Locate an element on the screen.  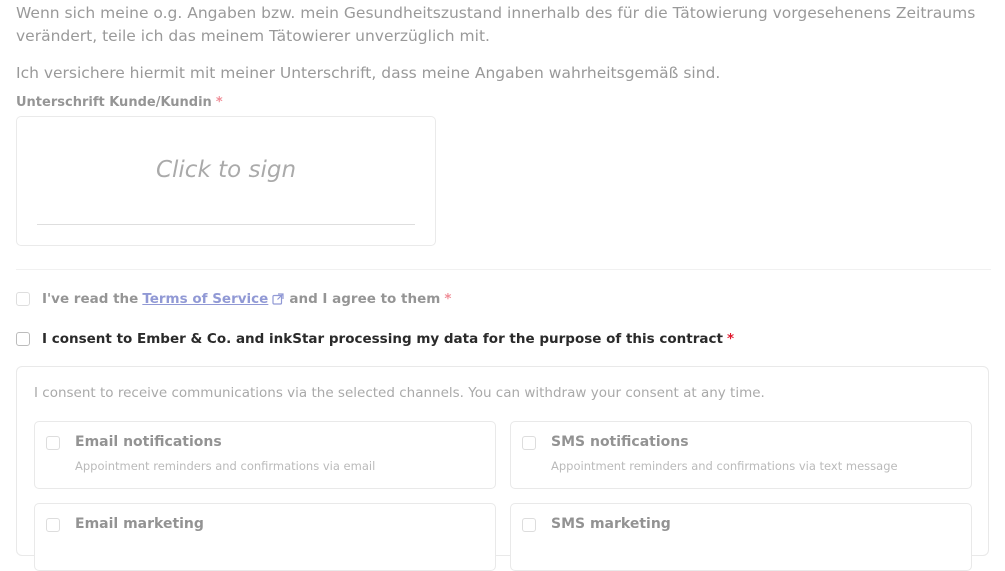
terms-prefix: I've read the is located at coordinates (90, 299).